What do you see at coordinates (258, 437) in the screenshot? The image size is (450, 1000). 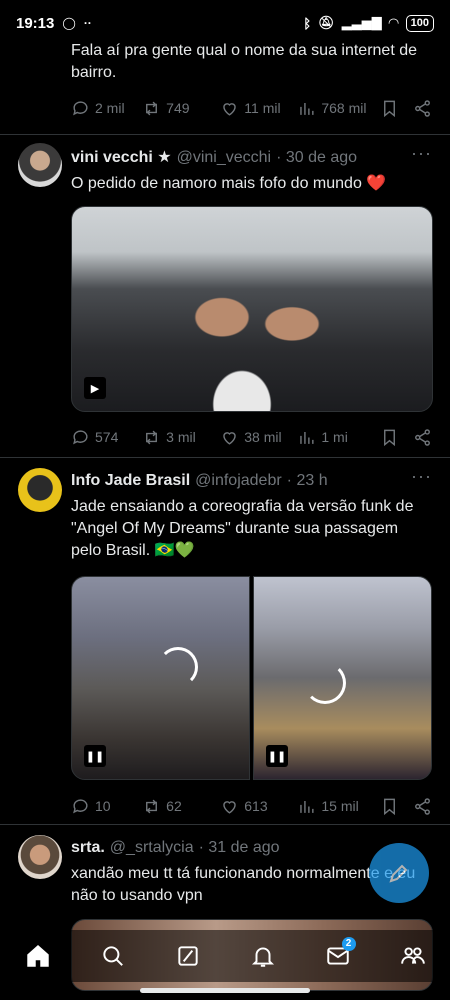 I see `like-button: 38 mil` at bounding box center [258, 437].